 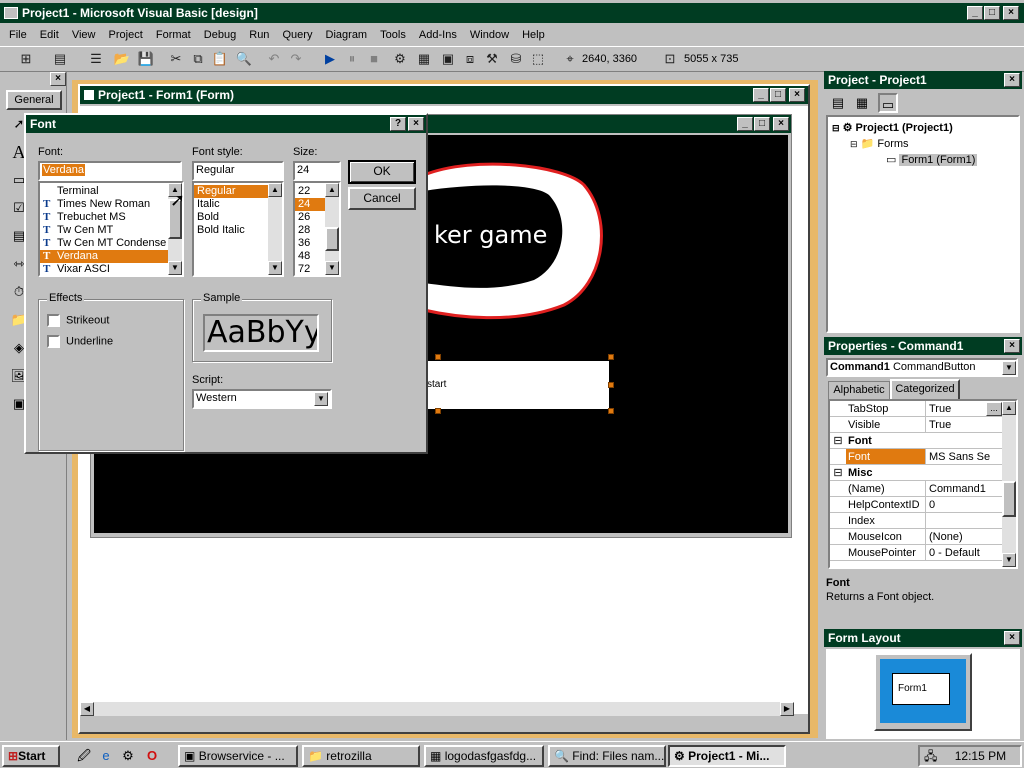 What do you see at coordinates (492, 59) in the screenshot?
I see `toolbox-icon: ⚒` at bounding box center [492, 59].